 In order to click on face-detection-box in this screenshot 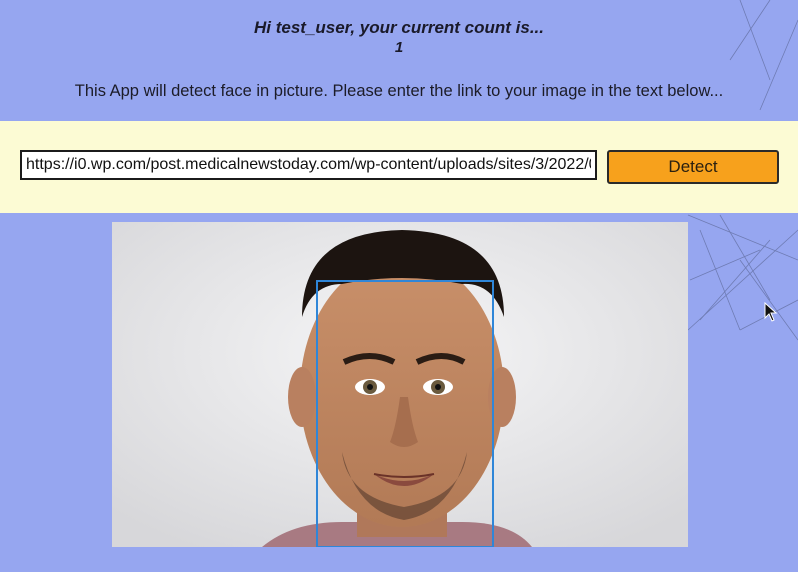, I will do `click(405, 413)`.